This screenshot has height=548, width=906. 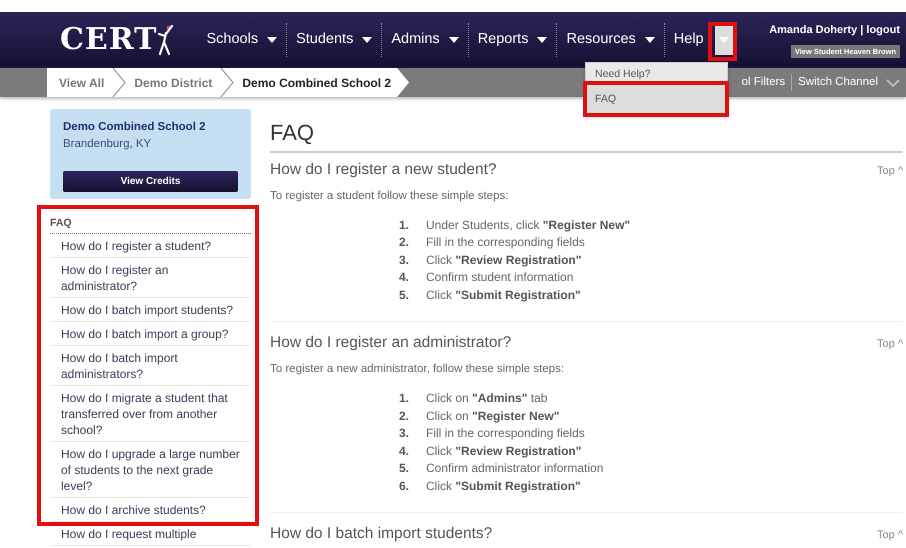 I want to click on school-location: Brandenburg, KY, so click(x=107, y=144).